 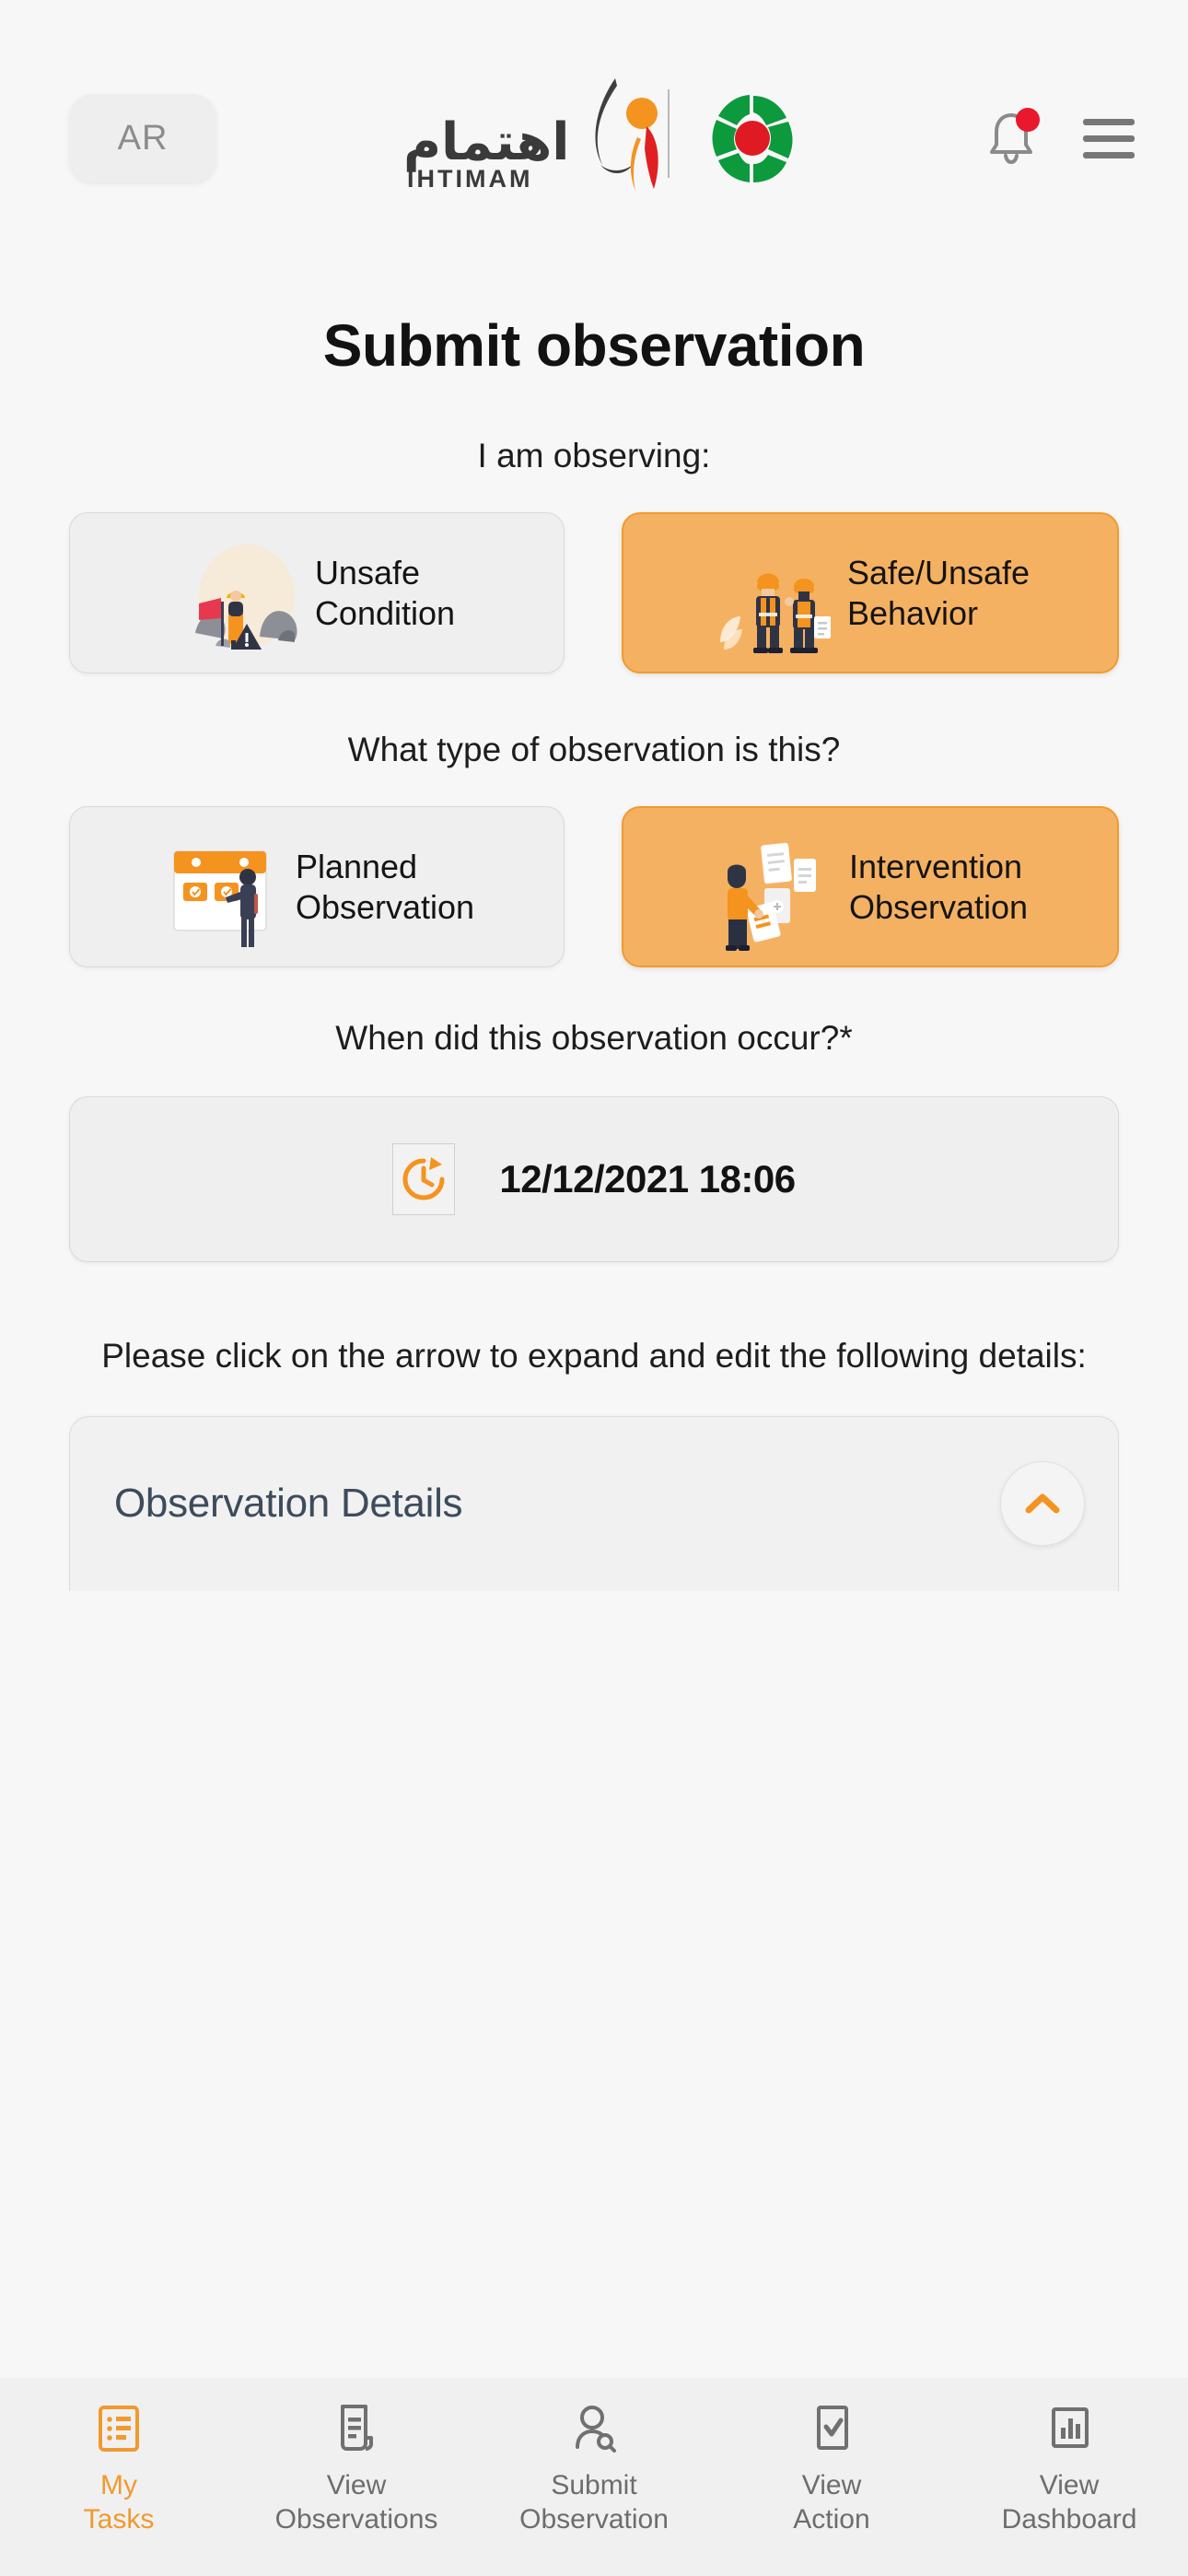 What do you see at coordinates (938, 592) in the screenshot?
I see `option-safe-unsafe-behavior-label: Safe/Unsafe Behavior` at bounding box center [938, 592].